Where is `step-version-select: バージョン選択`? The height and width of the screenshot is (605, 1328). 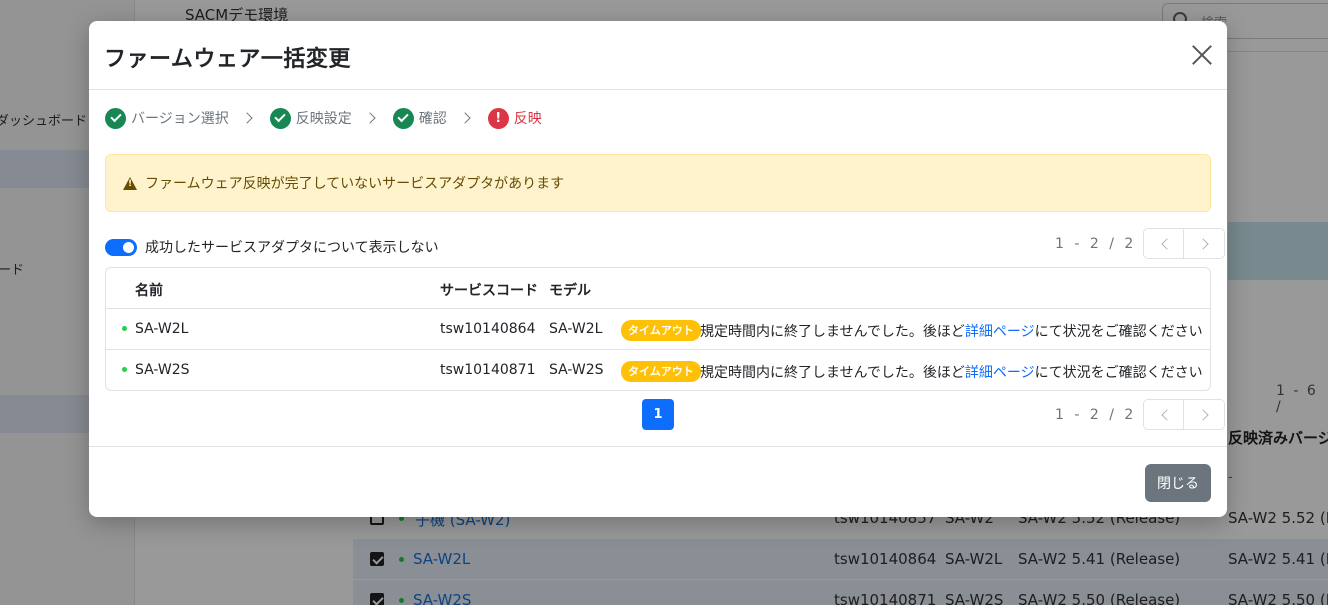
step-version-select: バージョン選択 is located at coordinates (167, 118).